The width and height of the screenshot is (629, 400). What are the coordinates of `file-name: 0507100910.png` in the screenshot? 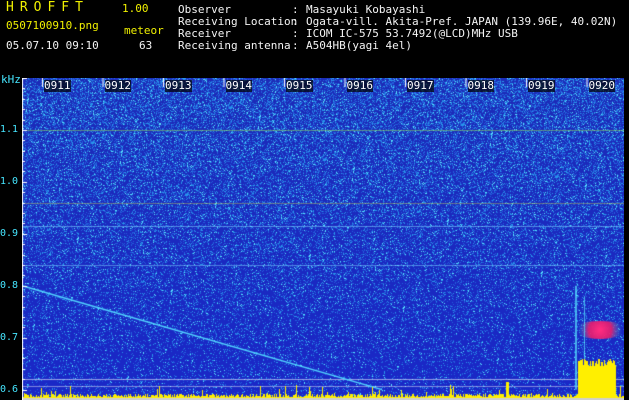 It's located at (52, 25).